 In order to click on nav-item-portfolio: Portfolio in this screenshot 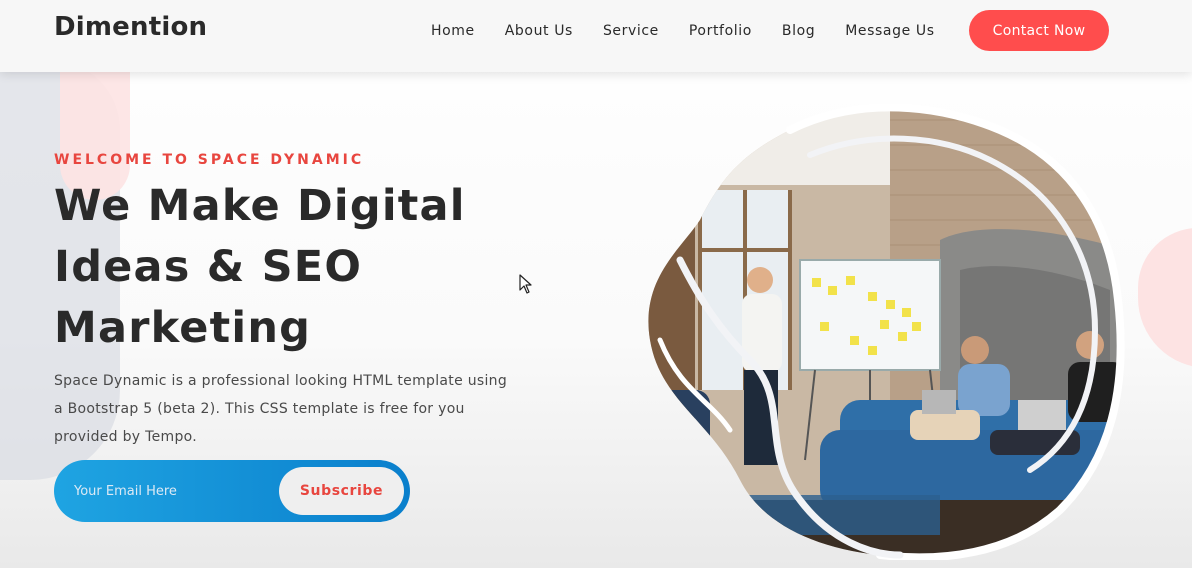, I will do `click(720, 31)`.